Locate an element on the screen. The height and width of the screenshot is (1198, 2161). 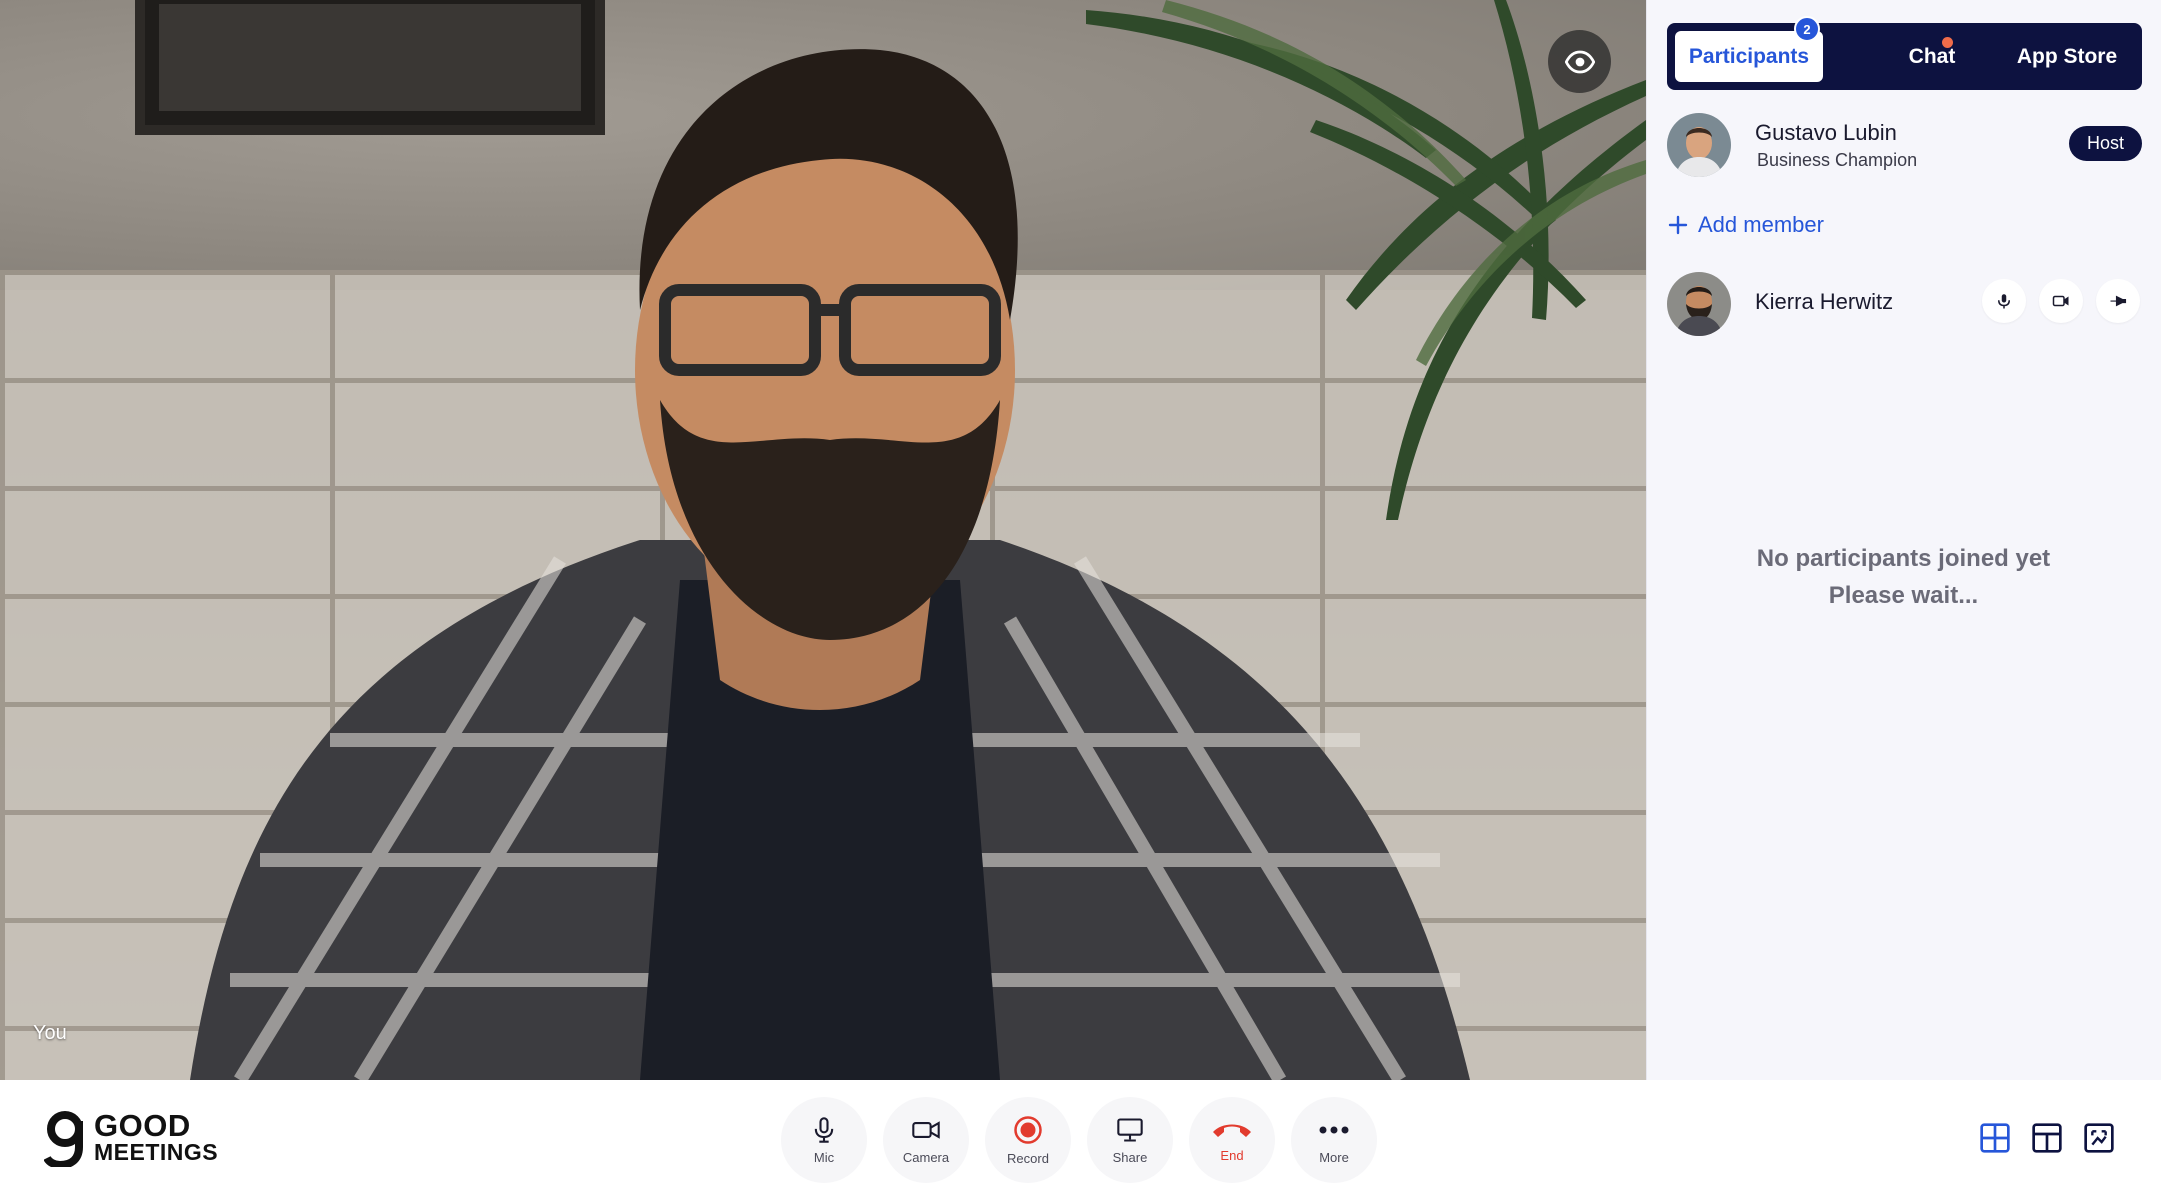
view-toggle-button is located at coordinates (1579, 61).